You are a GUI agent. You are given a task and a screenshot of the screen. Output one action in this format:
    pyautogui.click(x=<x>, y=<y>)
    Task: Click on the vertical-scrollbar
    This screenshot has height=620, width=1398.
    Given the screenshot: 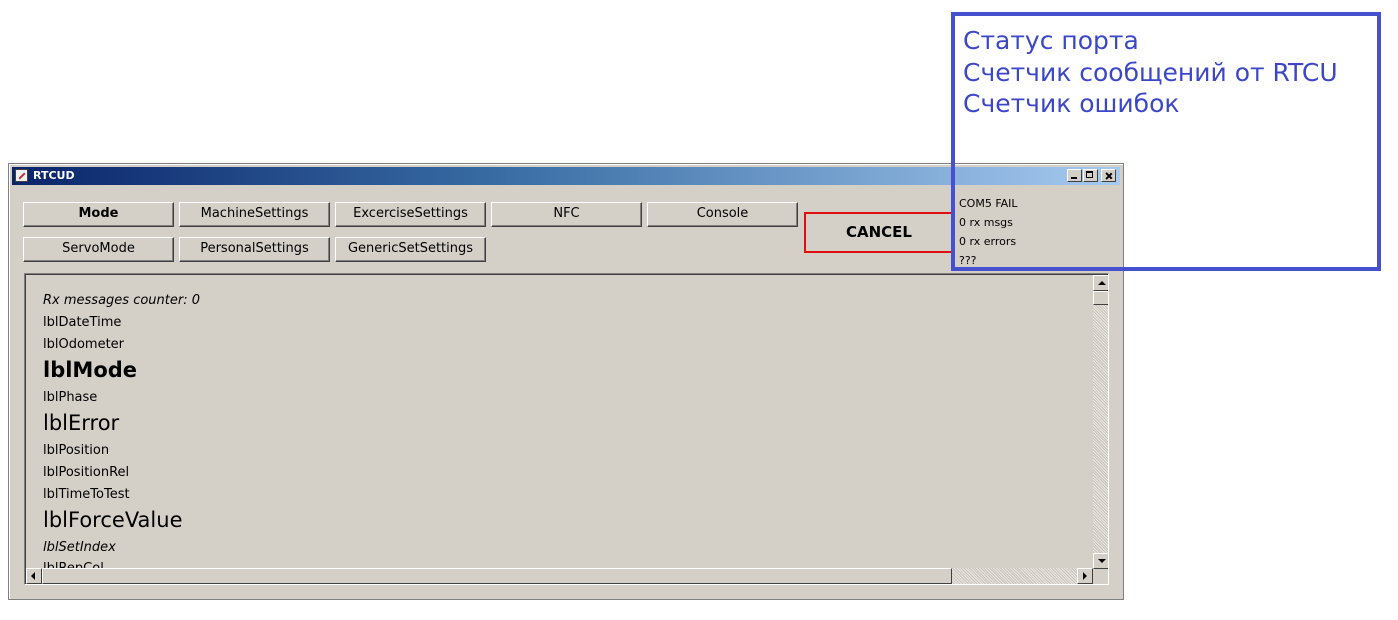 What is the action you would take?
    pyautogui.click(x=1100, y=422)
    